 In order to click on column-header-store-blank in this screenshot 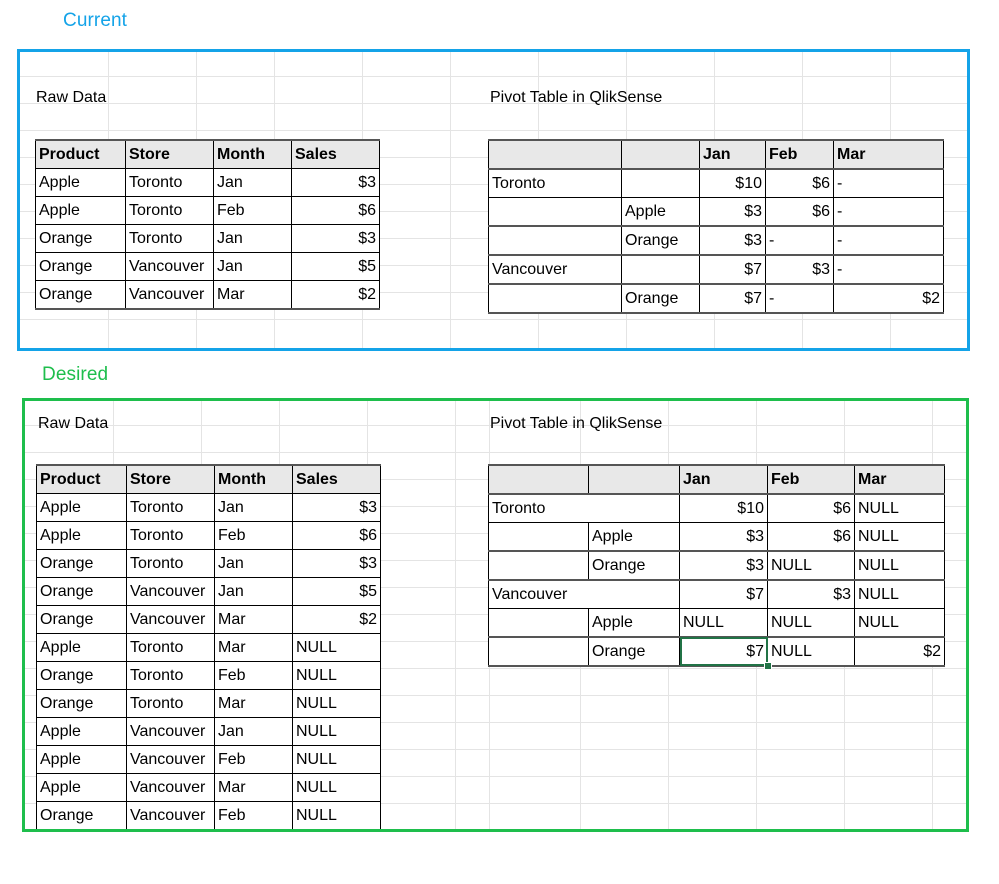, I will do `click(555, 154)`.